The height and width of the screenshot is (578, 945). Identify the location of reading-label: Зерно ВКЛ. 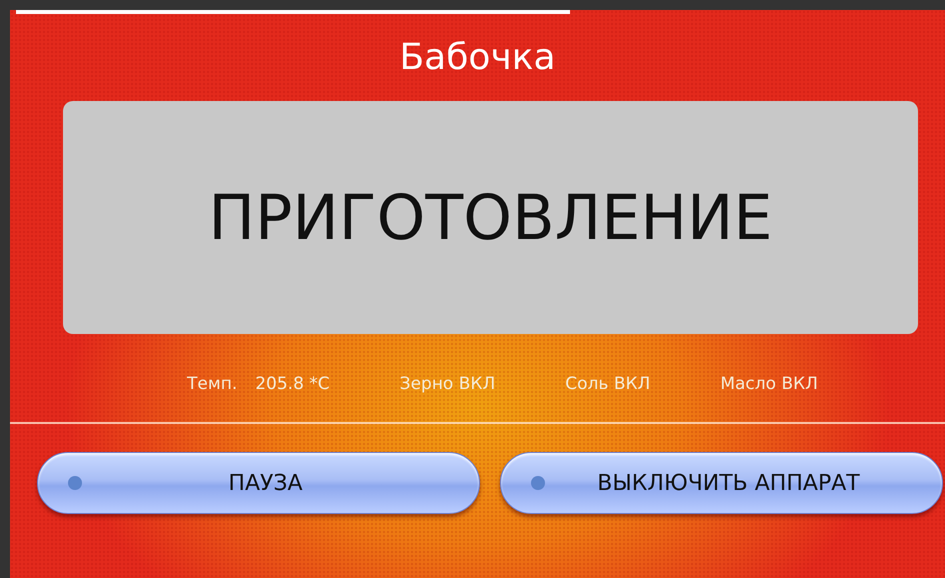
(448, 385).